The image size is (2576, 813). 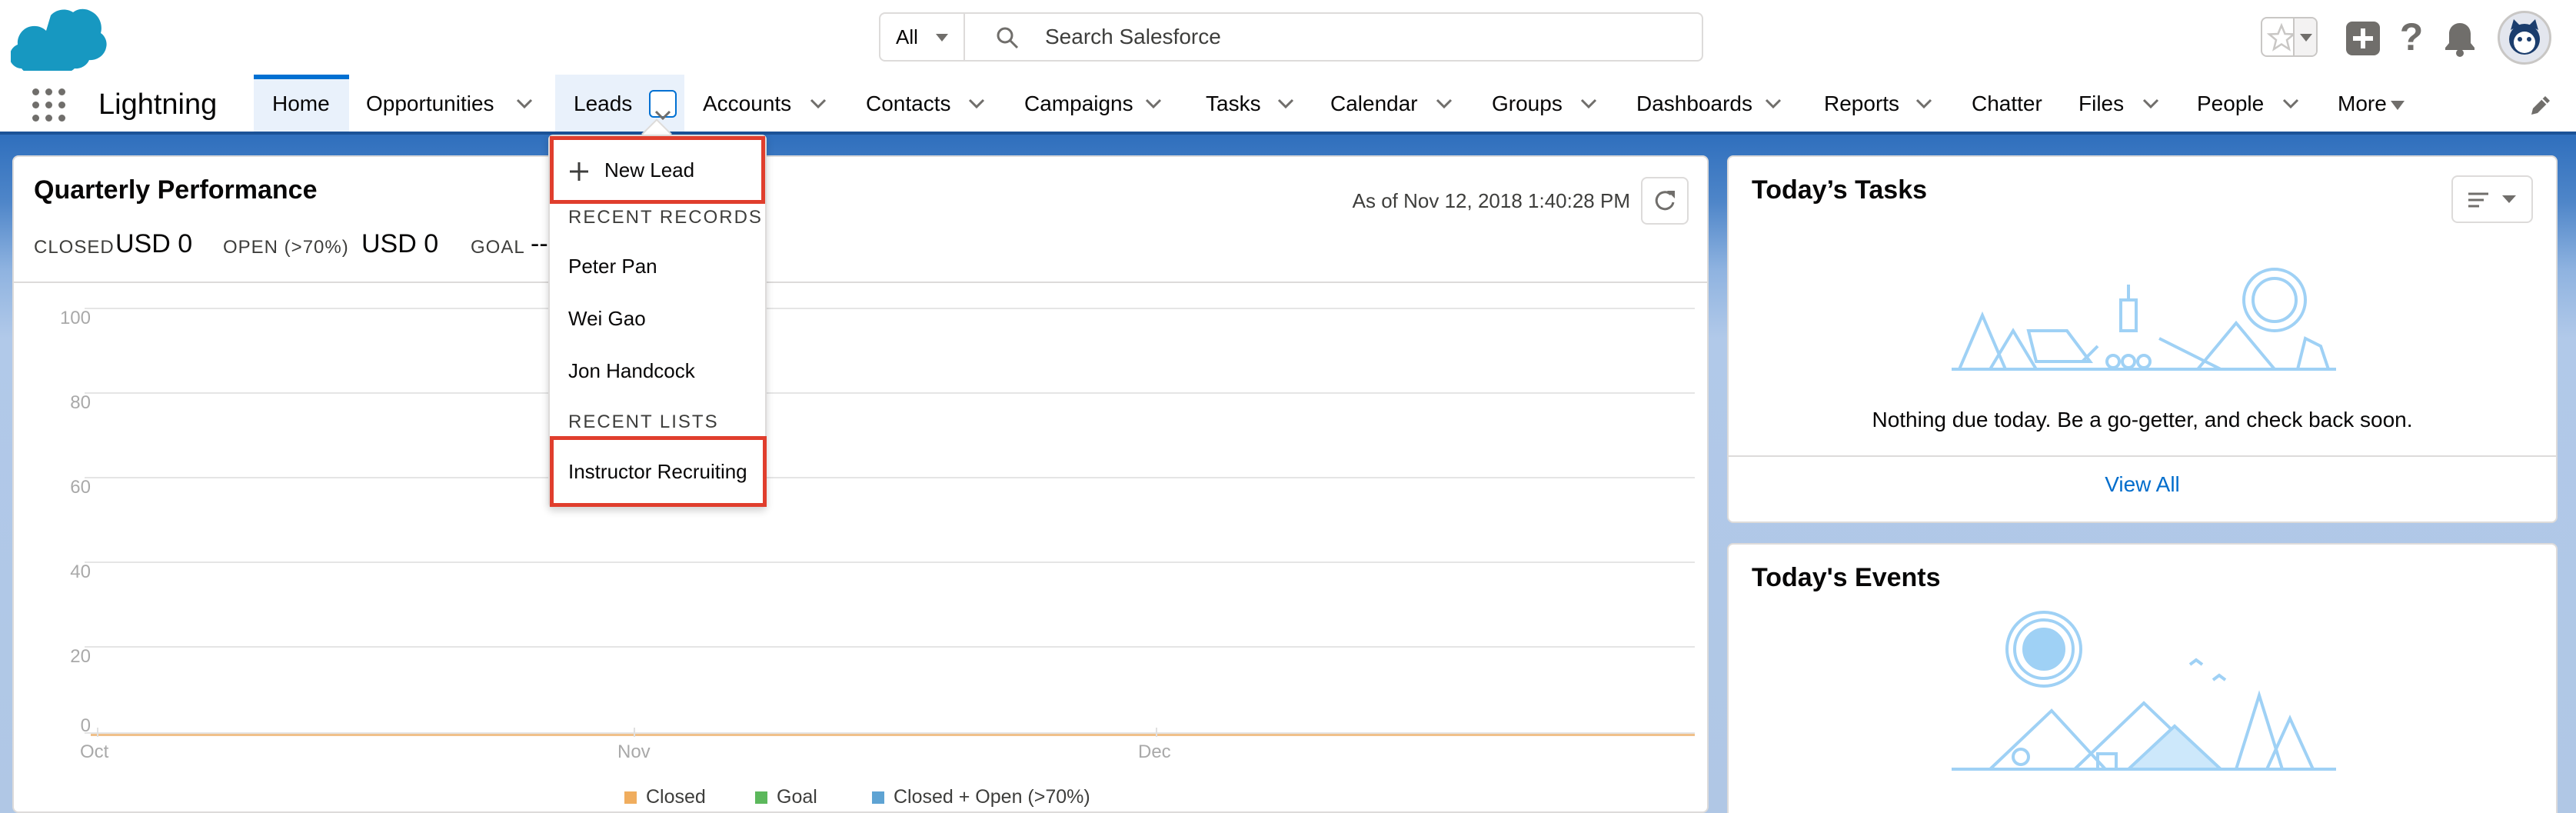 What do you see at coordinates (922, 37) in the screenshot?
I see `search-scope-select: All` at bounding box center [922, 37].